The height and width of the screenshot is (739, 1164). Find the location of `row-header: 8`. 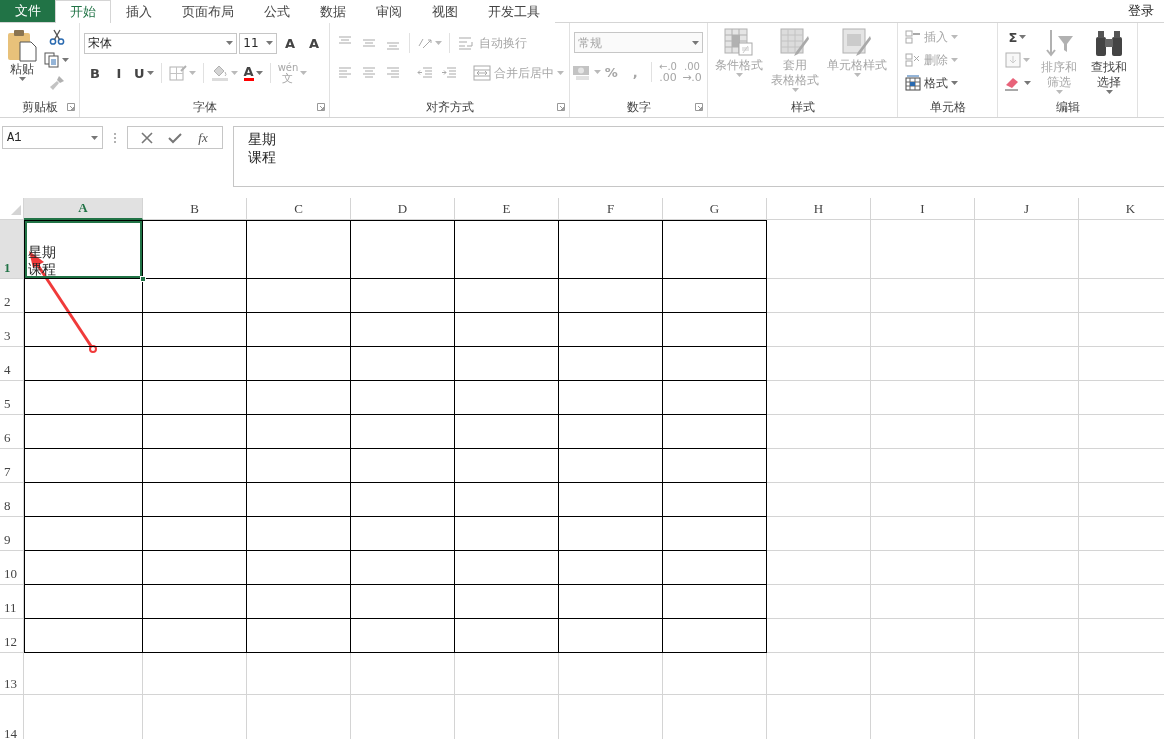

row-header: 8 is located at coordinates (12, 499).